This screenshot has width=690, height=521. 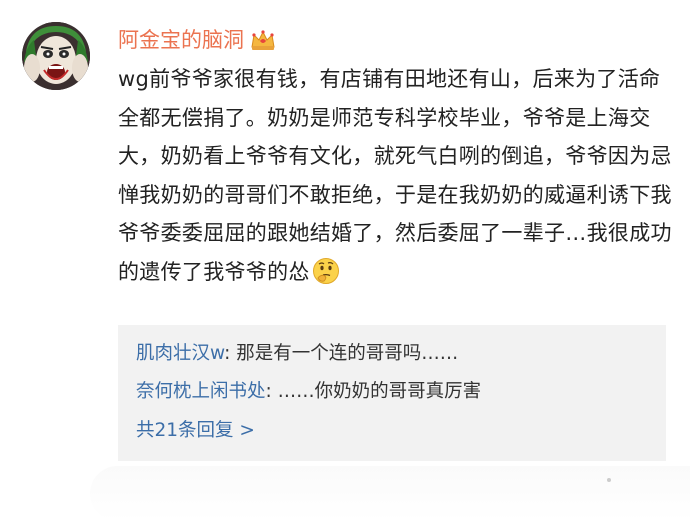 I want to click on author-name: 阿金宝的脑洞, so click(x=181, y=40).